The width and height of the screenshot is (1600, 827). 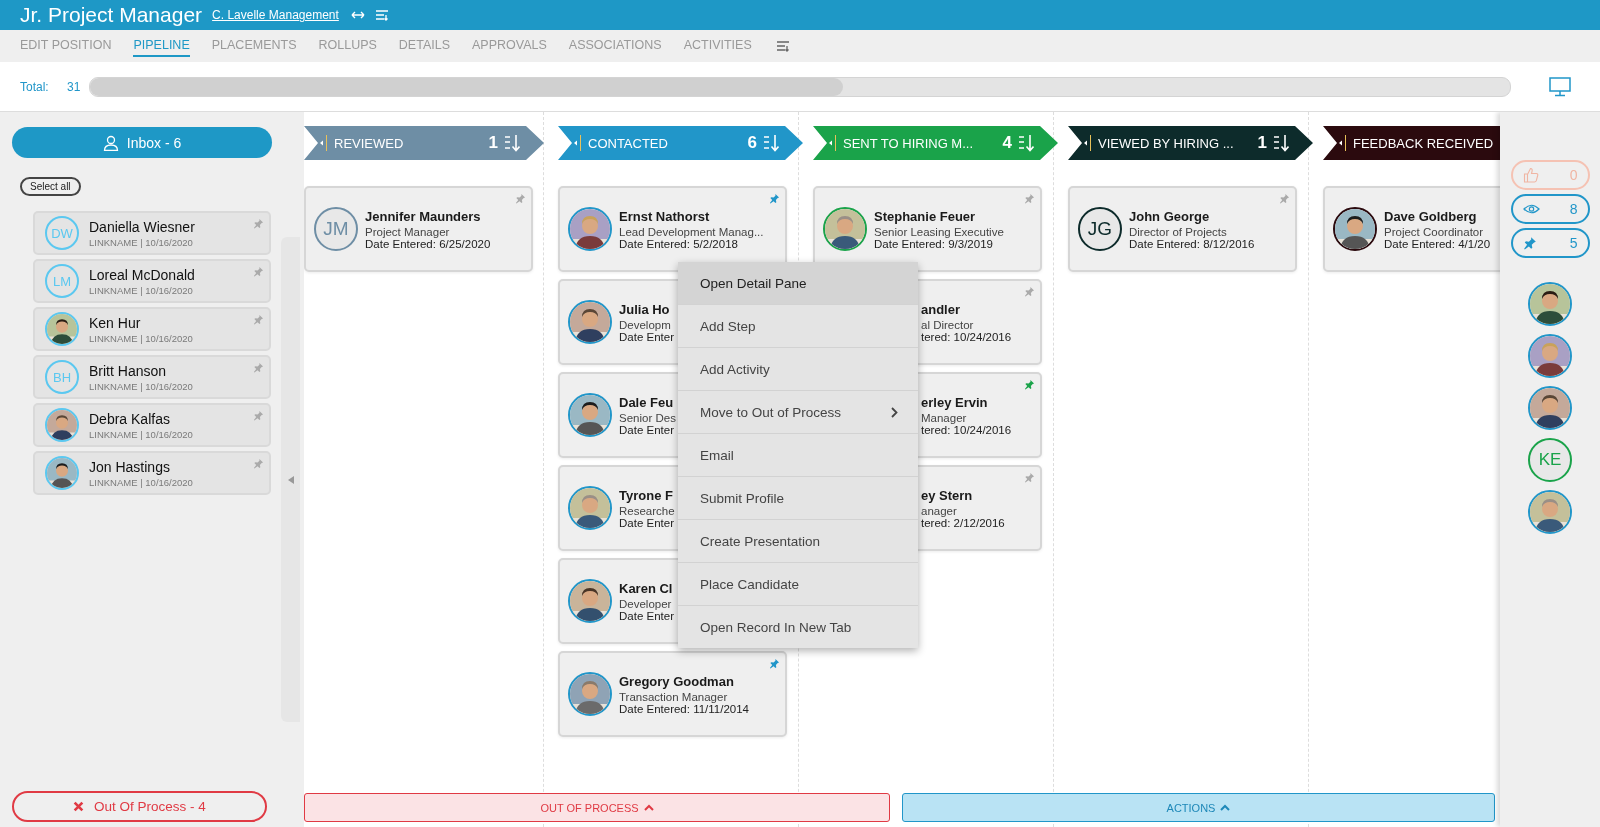 What do you see at coordinates (62, 377) in the screenshot?
I see `initials-avatar: BH` at bounding box center [62, 377].